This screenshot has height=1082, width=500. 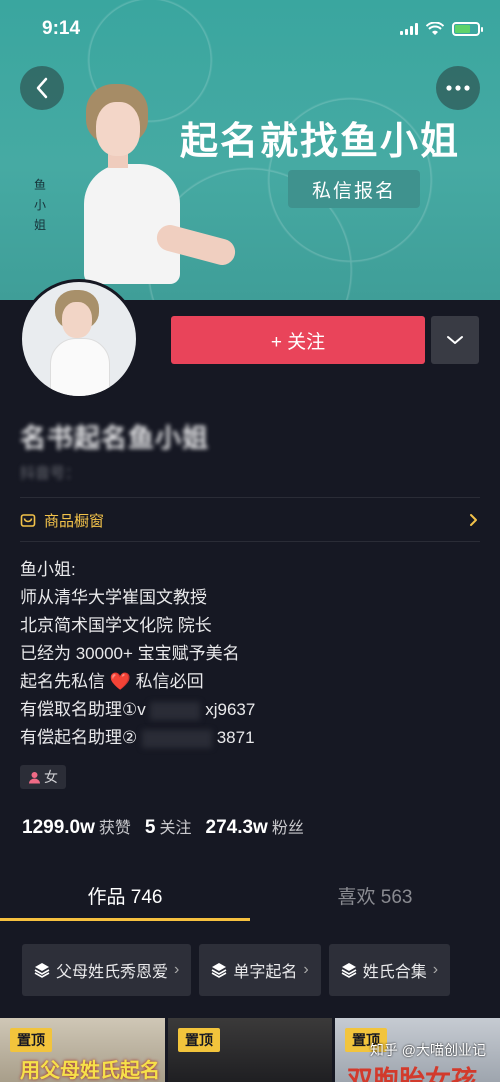 I want to click on active-tab-indicator, so click(x=125, y=919).